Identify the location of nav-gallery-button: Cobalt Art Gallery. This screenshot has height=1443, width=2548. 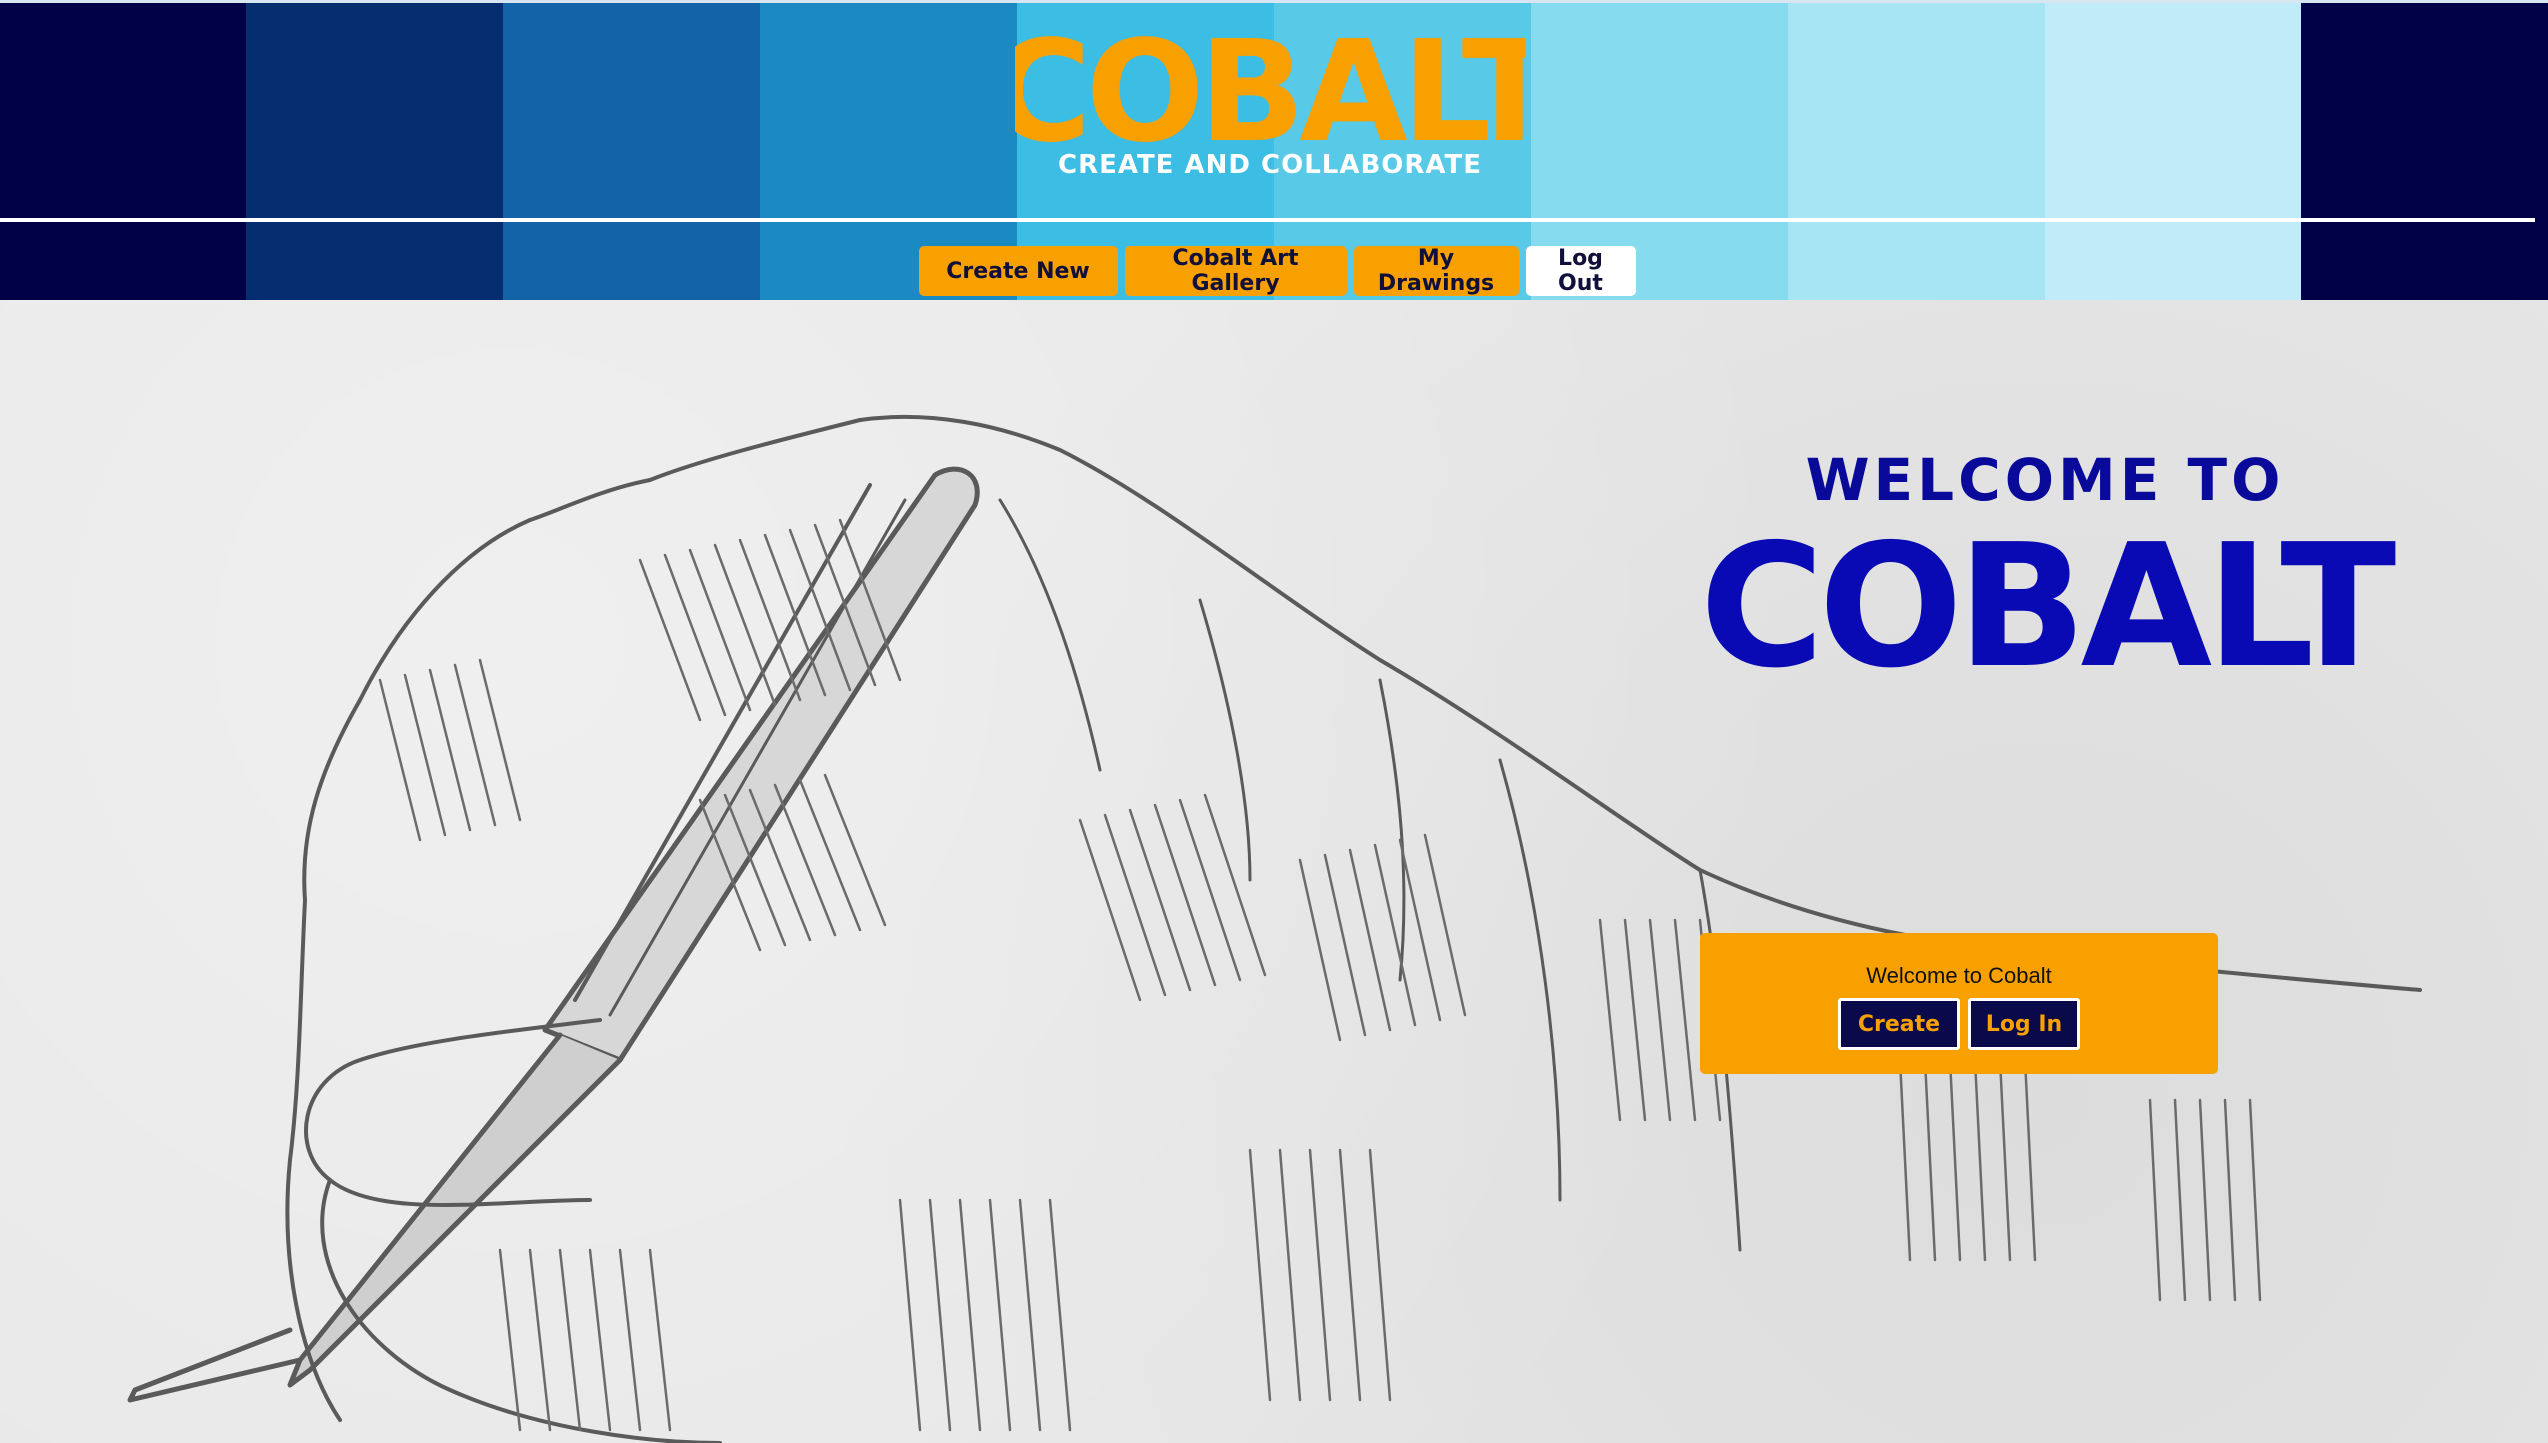
(1235, 271).